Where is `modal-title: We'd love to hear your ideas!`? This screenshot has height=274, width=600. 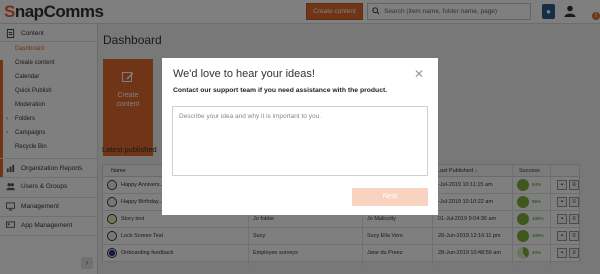 modal-title: We'd love to hear your ideas! is located at coordinates (244, 74).